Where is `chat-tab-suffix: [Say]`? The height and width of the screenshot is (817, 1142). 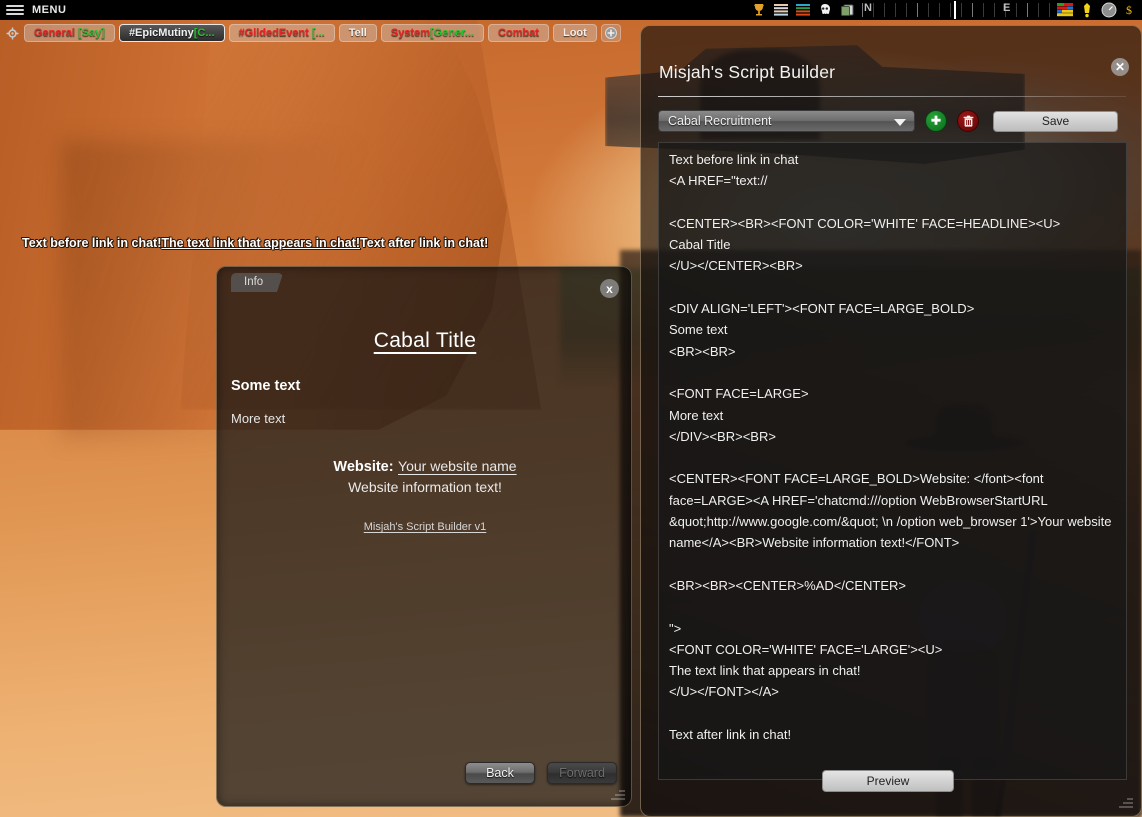
chat-tab-suffix: [Say] is located at coordinates (91, 33).